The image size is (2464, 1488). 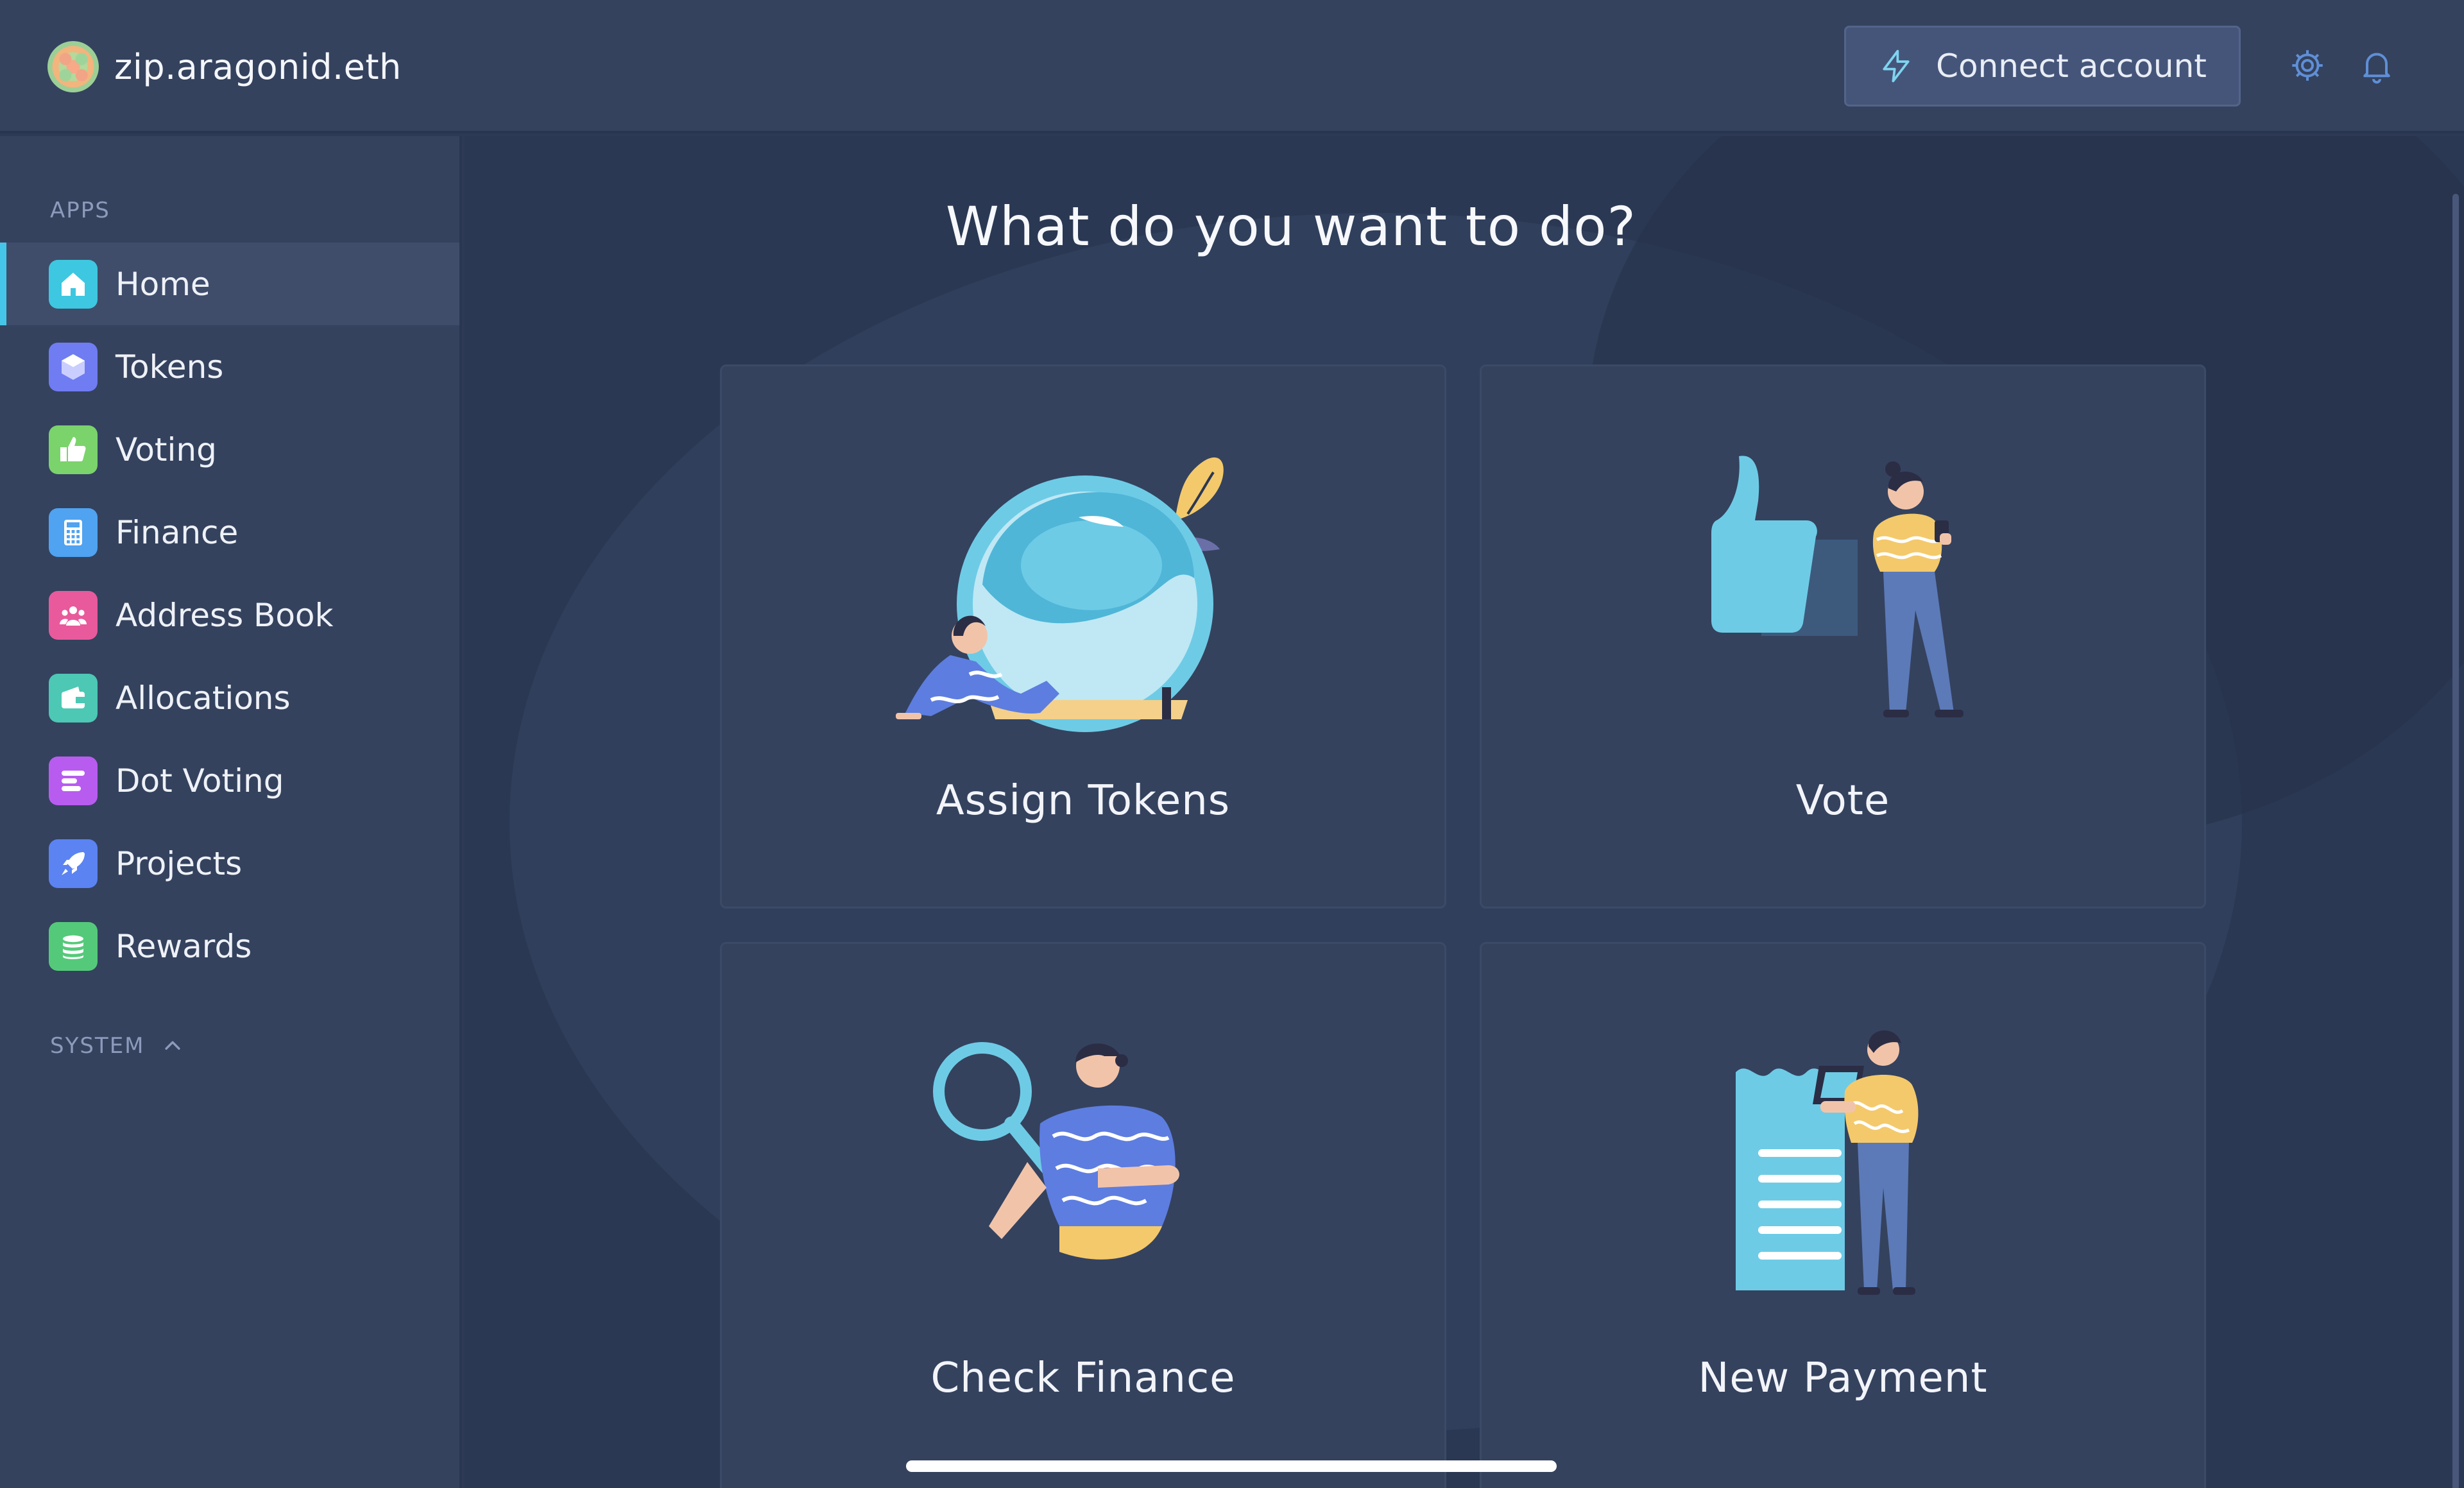 What do you see at coordinates (73, 449) in the screenshot?
I see `voting-icon` at bounding box center [73, 449].